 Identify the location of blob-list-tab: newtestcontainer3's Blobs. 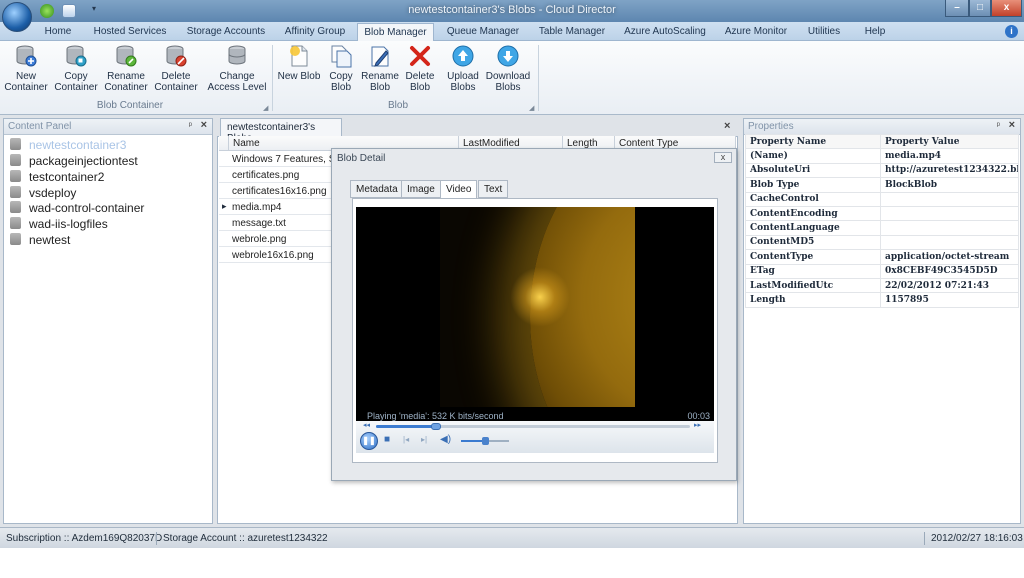
(281, 131).